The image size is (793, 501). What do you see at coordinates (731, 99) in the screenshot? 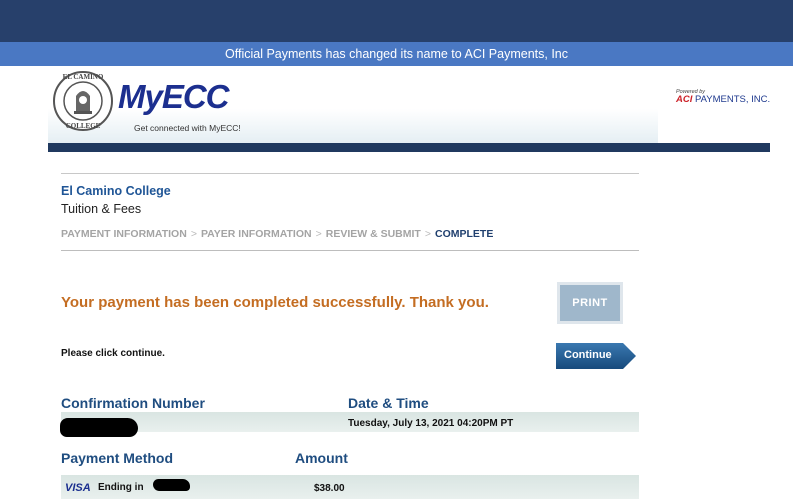
I see `aci-name: PAYMENTS, INC.` at bounding box center [731, 99].